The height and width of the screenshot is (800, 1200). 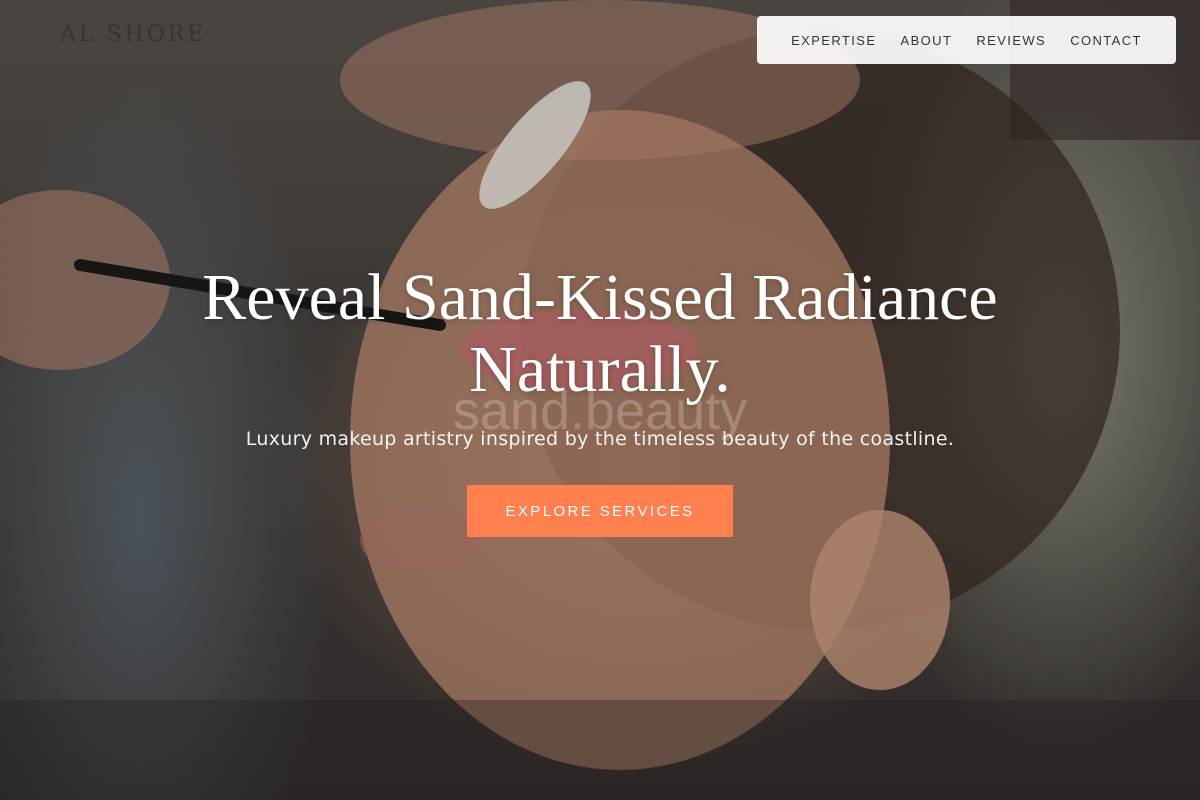 What do you see at coordinates (600, 333) in the screenshot?
I see `hero-headline: Reveal Sand-Kissed Radiance Naturally.` at bounding box center [600, 333].